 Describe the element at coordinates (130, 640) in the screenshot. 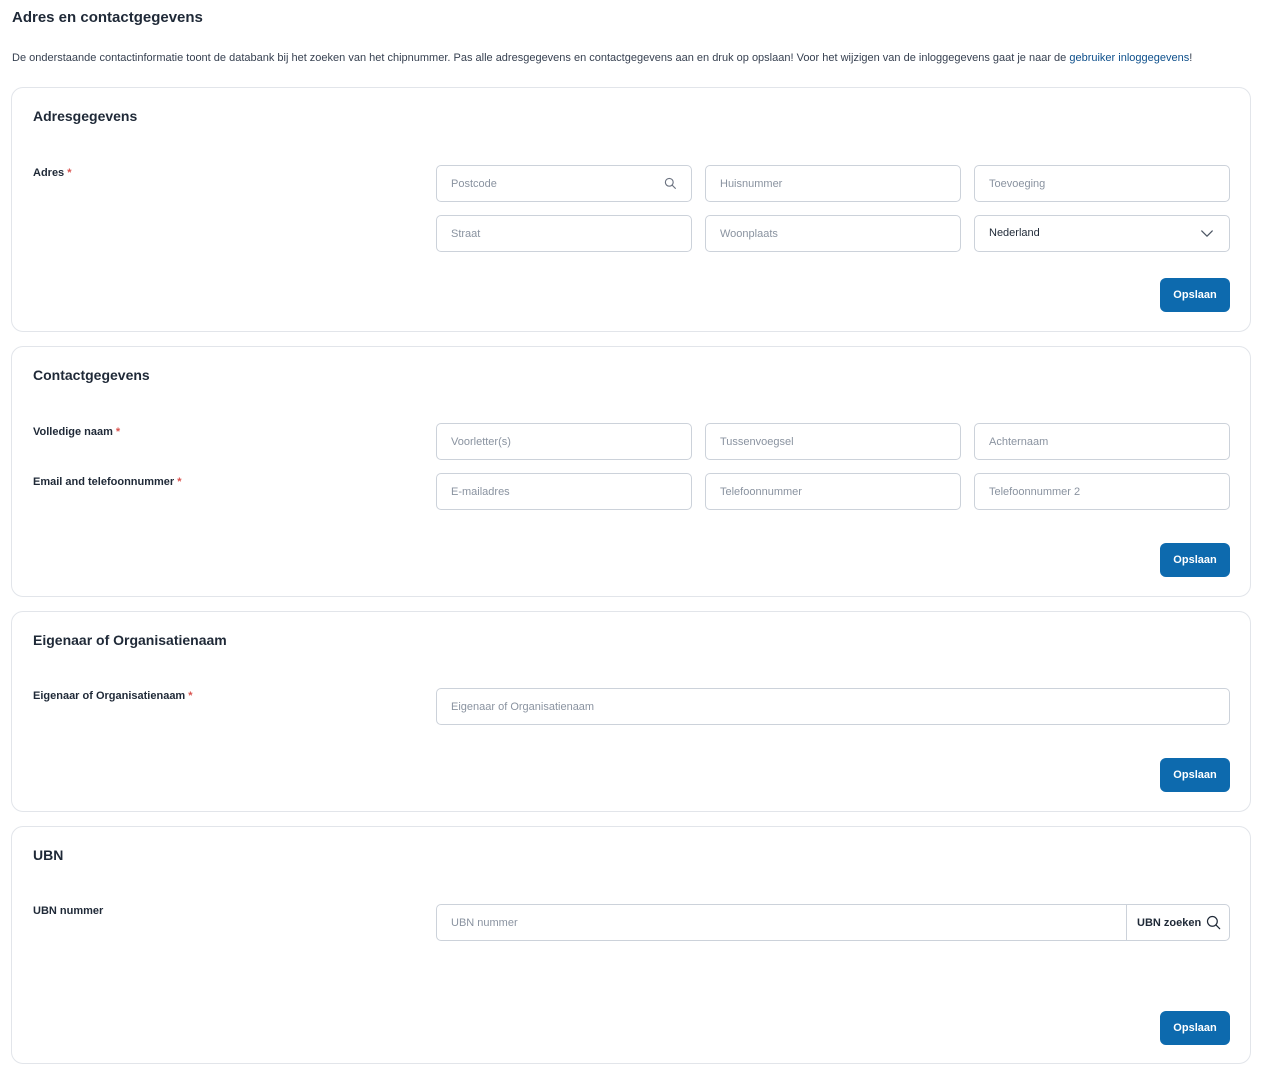

I see `owner-card-title: Eigenaar of Organisatienaam` at that location.